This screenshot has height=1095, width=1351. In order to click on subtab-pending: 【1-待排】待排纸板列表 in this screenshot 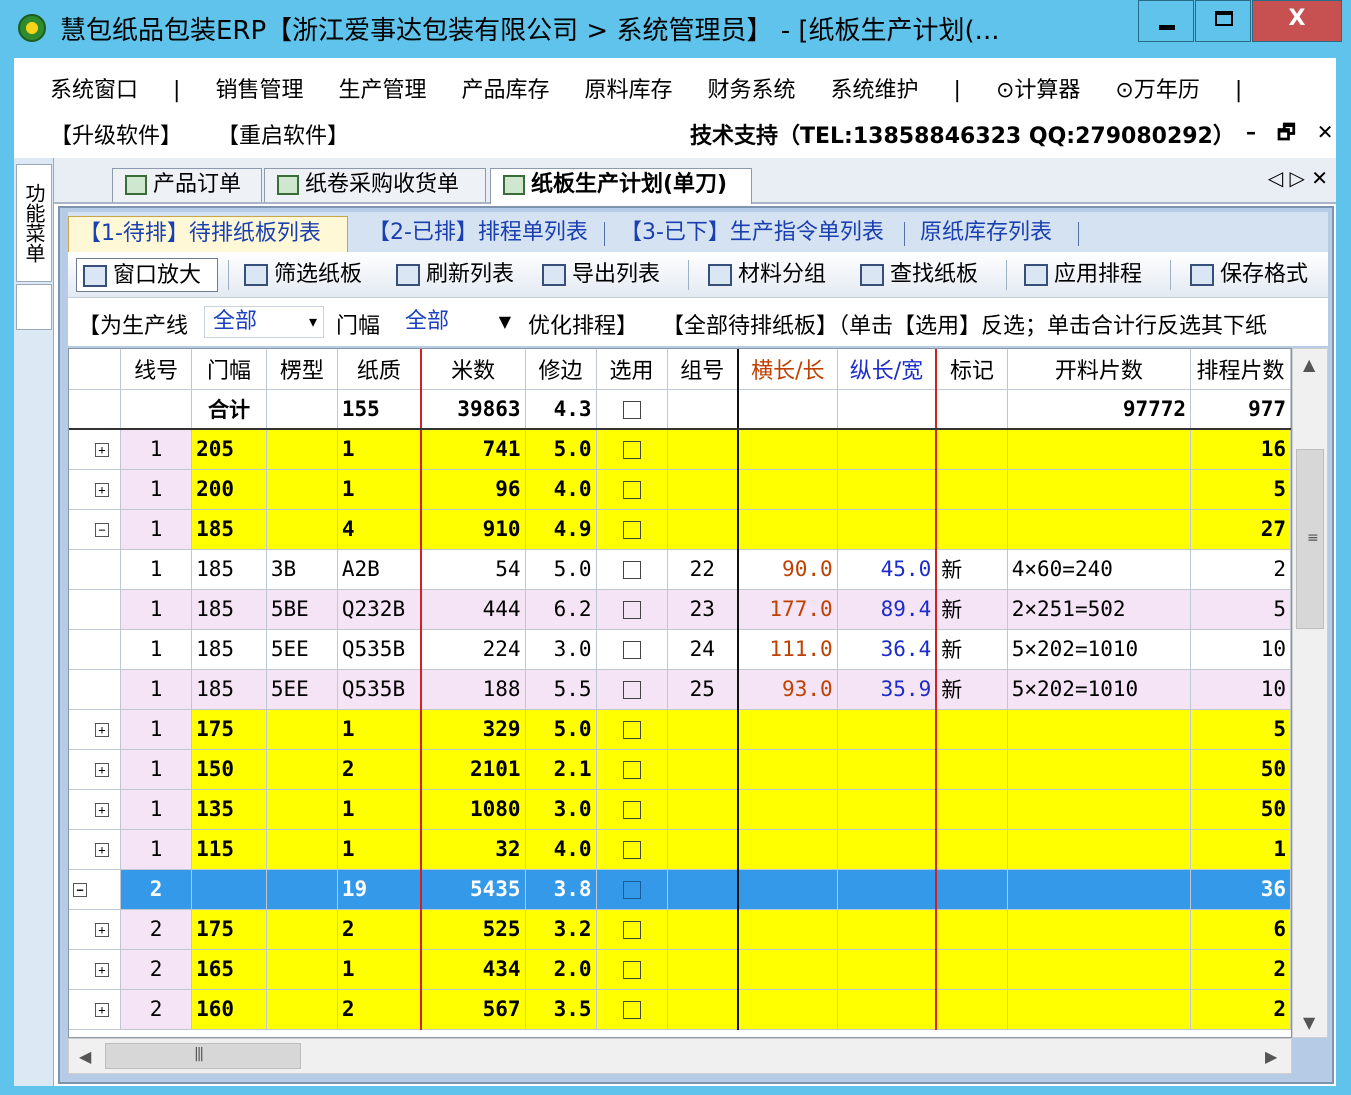, I will do `click(208, 234)`.